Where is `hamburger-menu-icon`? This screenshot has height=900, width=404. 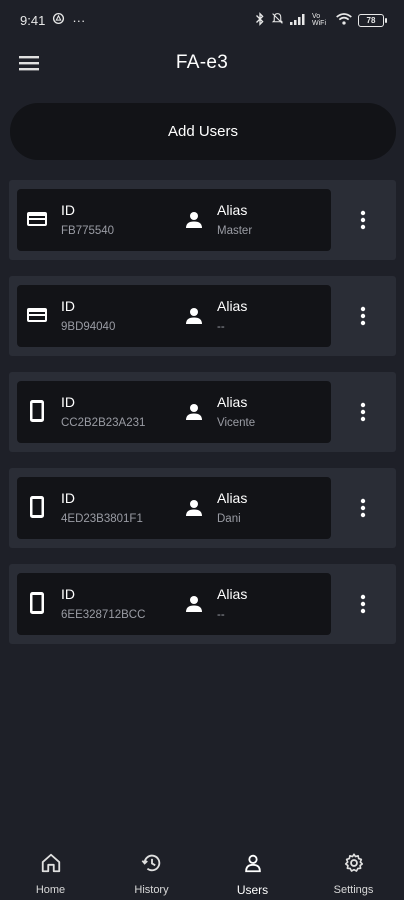
hamburger-menu-icon is located at coordinates (30, 63).